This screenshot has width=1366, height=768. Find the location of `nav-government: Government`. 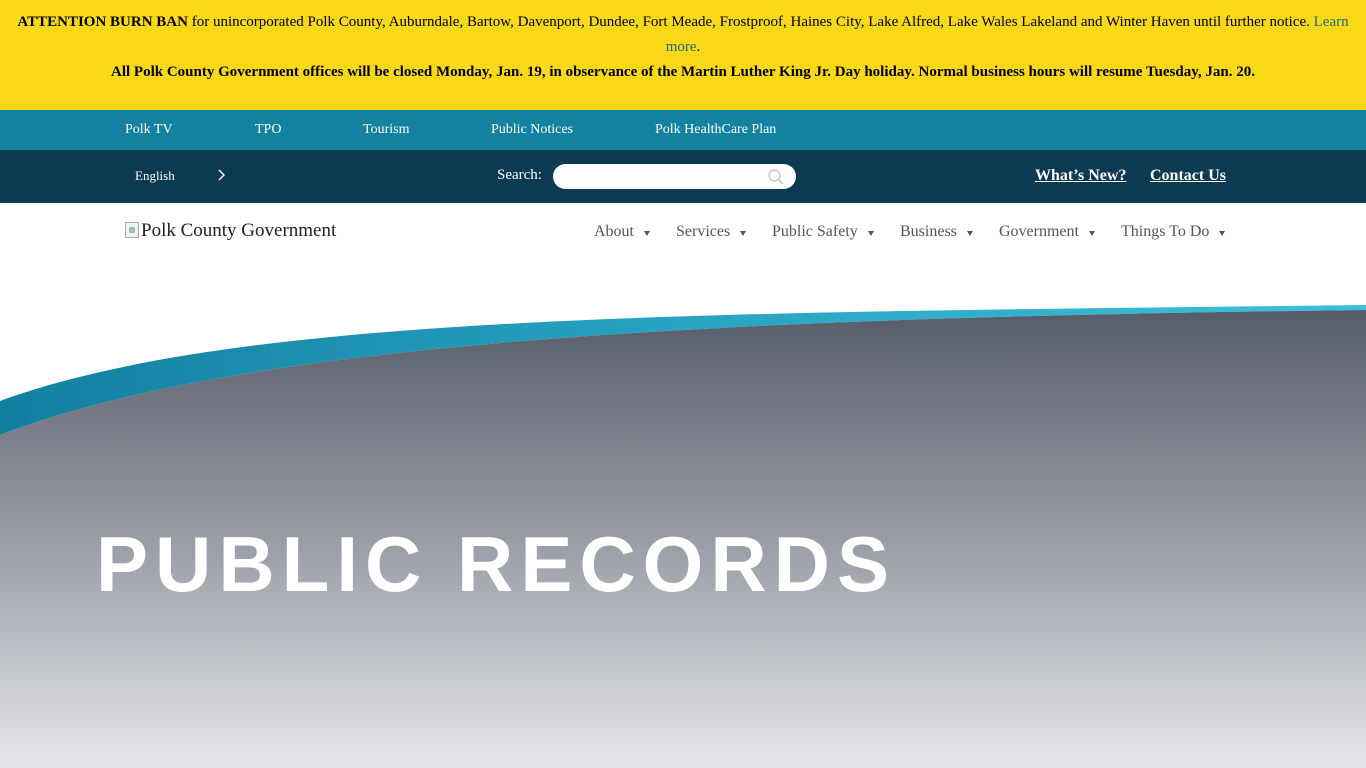

nav-government: Government is located at coordinates (1047, 232).